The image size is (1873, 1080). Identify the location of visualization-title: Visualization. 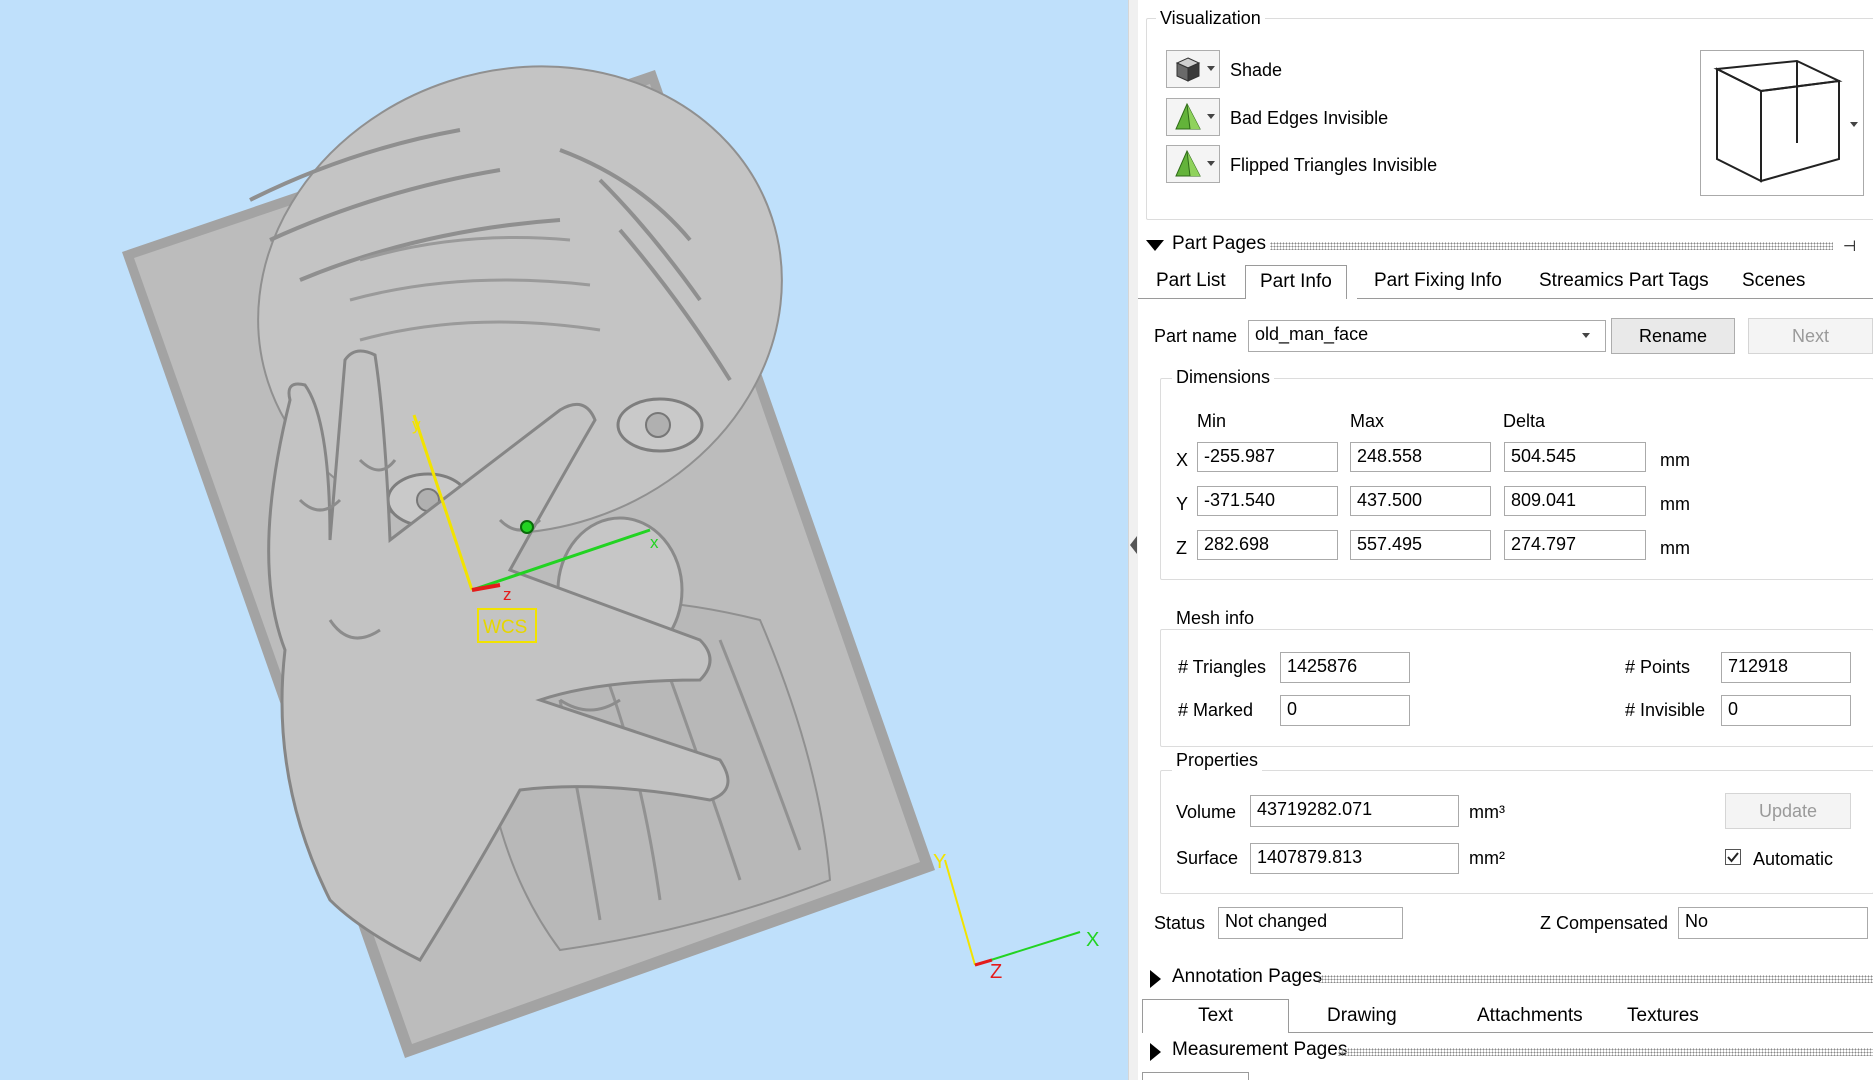
(1210, 18).